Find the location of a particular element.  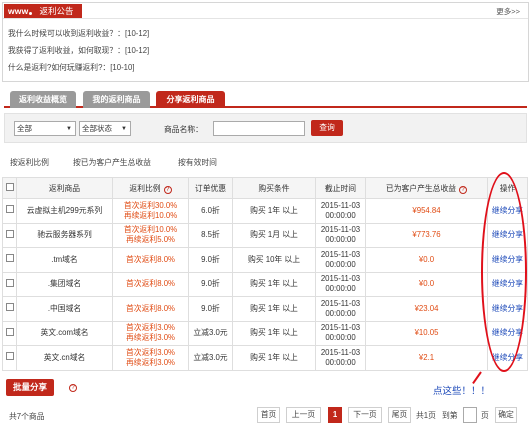

last-page-button: 尾页 is located at coordinates (399, 415).